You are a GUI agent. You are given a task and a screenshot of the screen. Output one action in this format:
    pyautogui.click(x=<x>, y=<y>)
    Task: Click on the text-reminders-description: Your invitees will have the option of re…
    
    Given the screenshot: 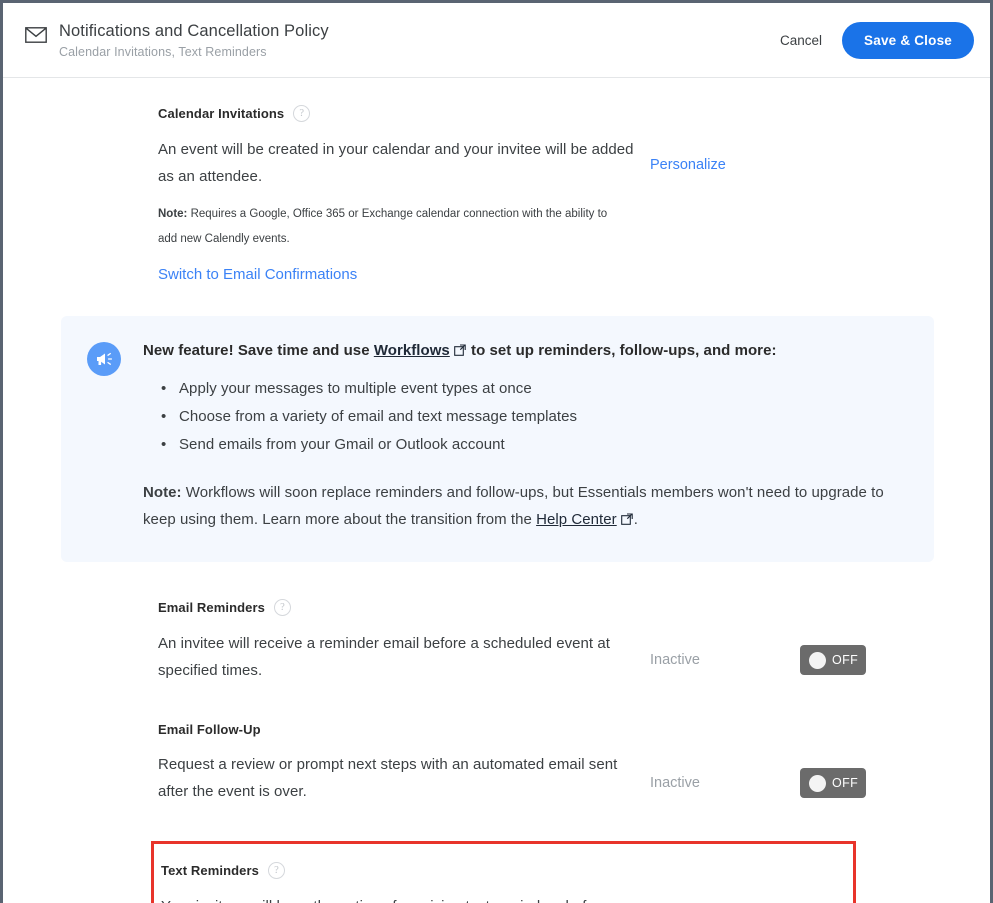 What is the action you would take?
    pyautogui.click(x=399, y=898)
    